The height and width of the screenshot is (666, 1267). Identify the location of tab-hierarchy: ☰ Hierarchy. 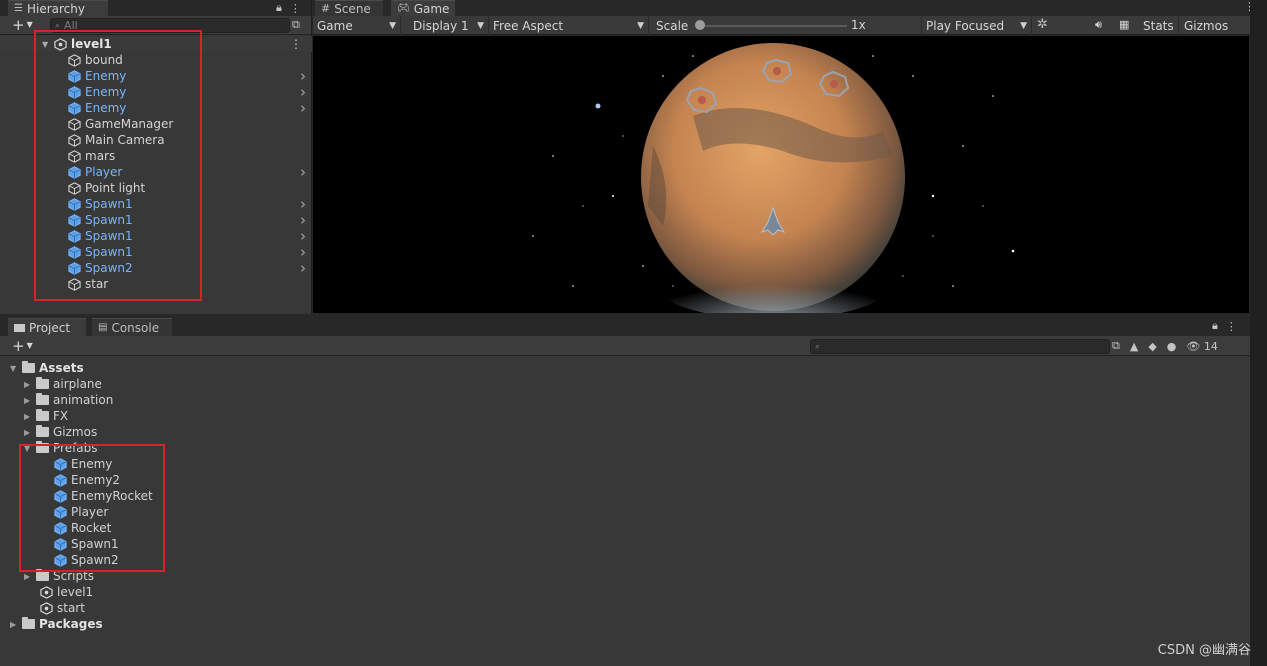
(58, 8).